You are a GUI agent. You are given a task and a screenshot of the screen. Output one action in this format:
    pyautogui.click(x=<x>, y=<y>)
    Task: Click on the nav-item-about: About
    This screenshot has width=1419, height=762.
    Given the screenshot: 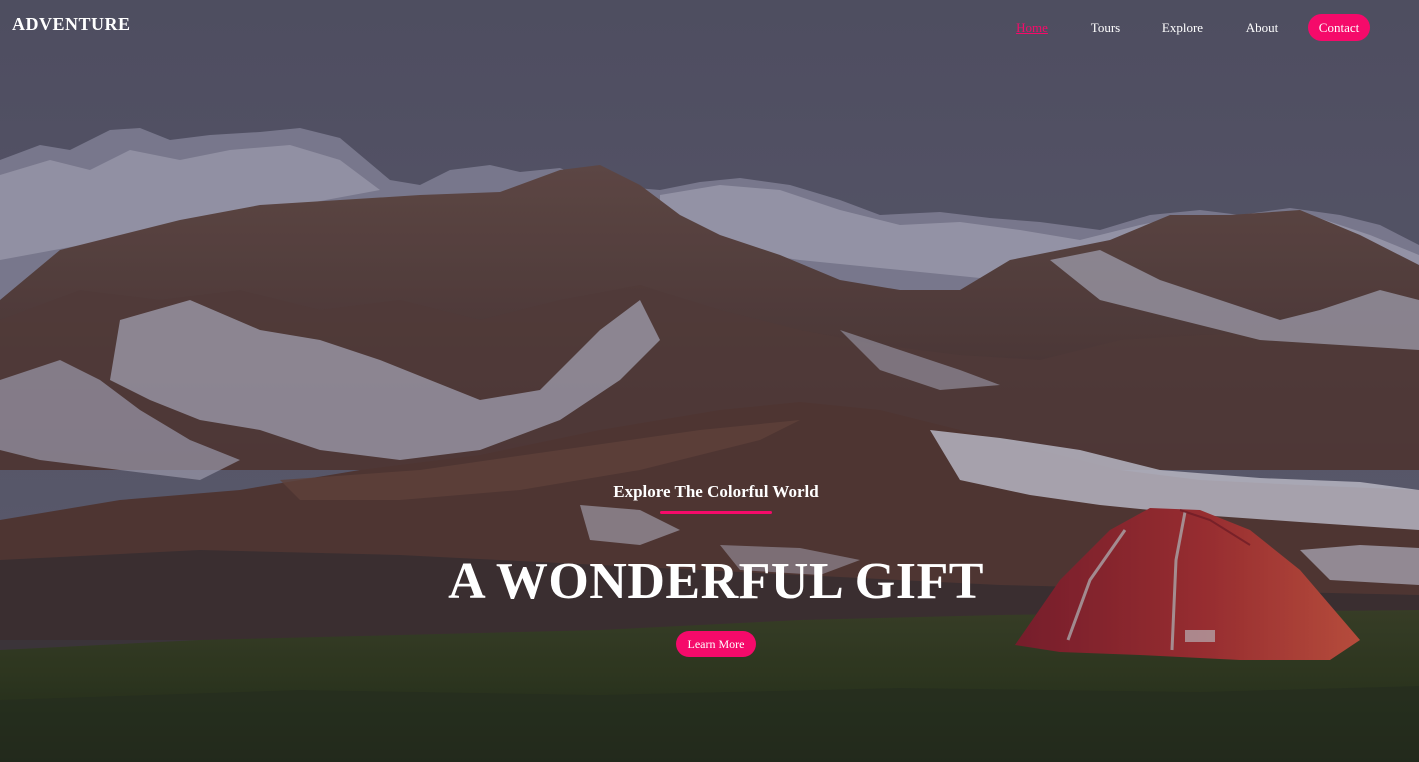 What is the action you would take?
    pyautogui.click(x=1262, y=27)
    